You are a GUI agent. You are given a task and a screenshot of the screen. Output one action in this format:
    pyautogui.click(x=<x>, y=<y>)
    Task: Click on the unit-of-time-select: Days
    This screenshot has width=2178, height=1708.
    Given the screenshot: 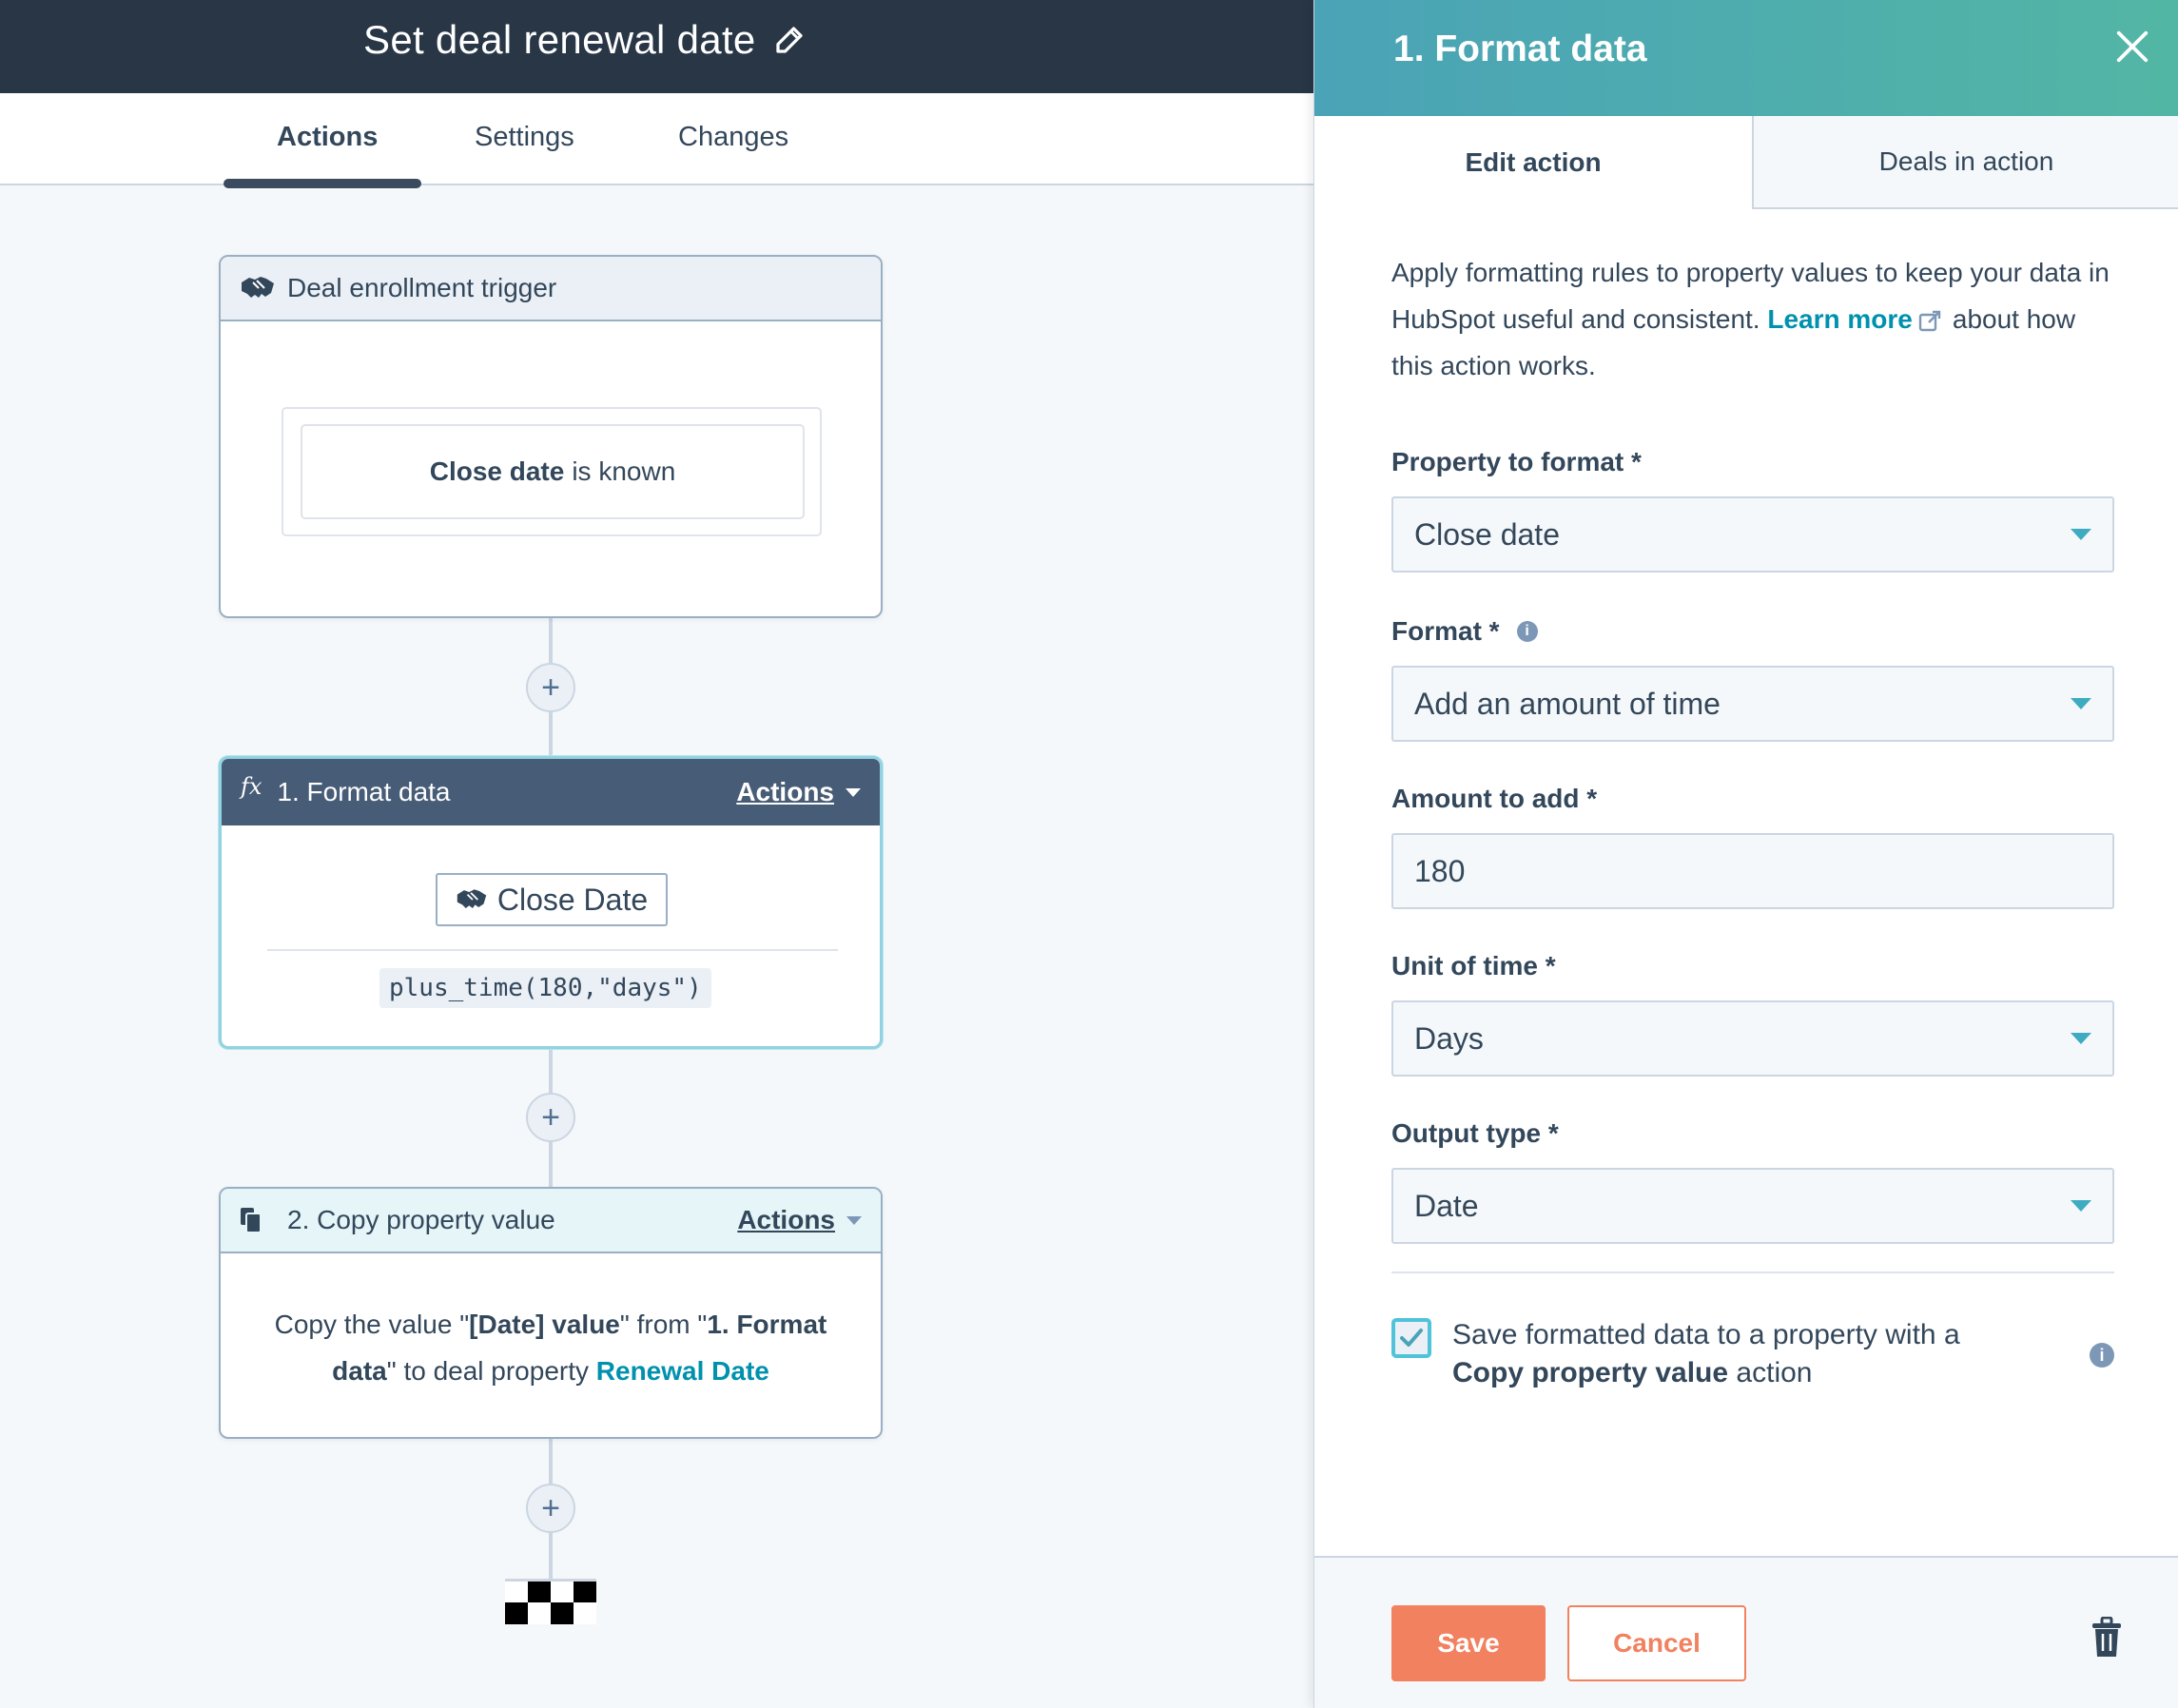 What is the action you would take?
    pyautogui.click(x=1752, y=1038)
    